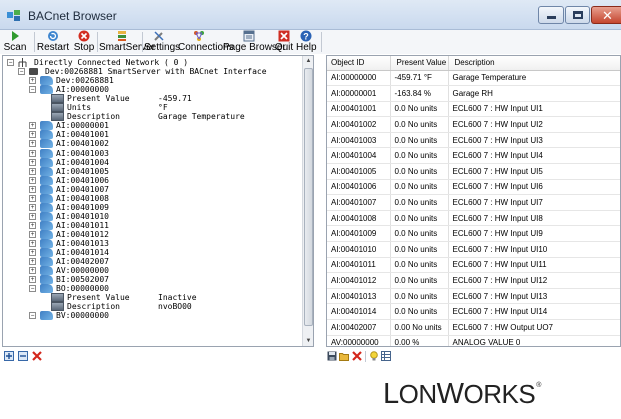  I want to click on maximize-button, so click(577, 15).